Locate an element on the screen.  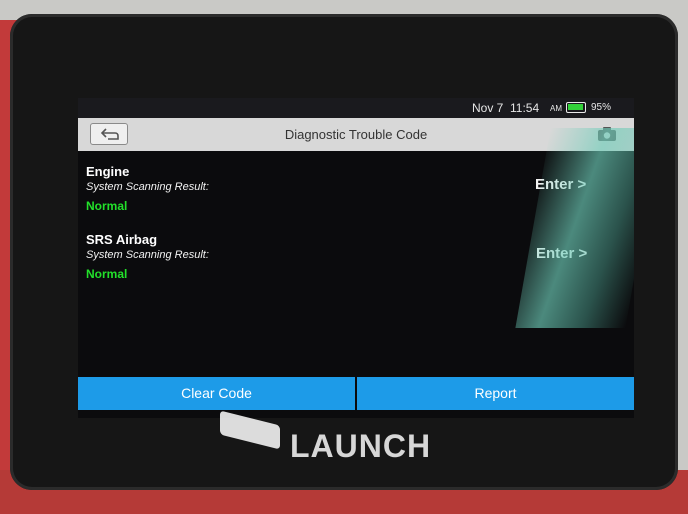
system-name: Engine is located at coordinates (108, 171).